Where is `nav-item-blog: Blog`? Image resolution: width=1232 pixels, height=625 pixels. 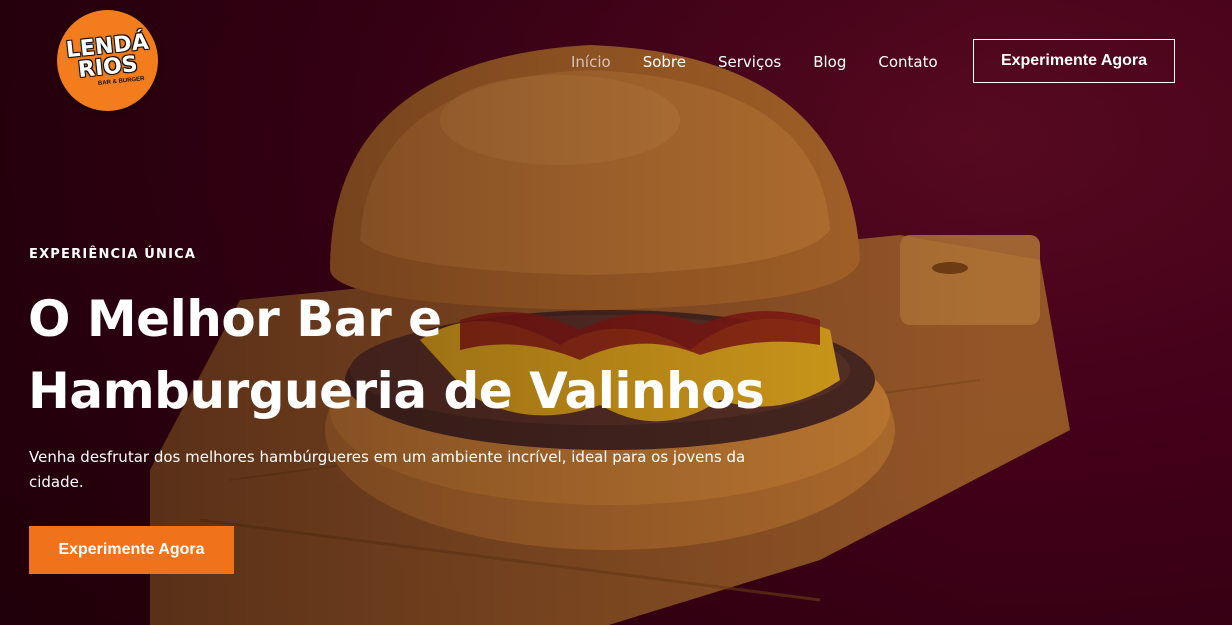
nav-item-blog: Blog is located at coordinates (829, 62).